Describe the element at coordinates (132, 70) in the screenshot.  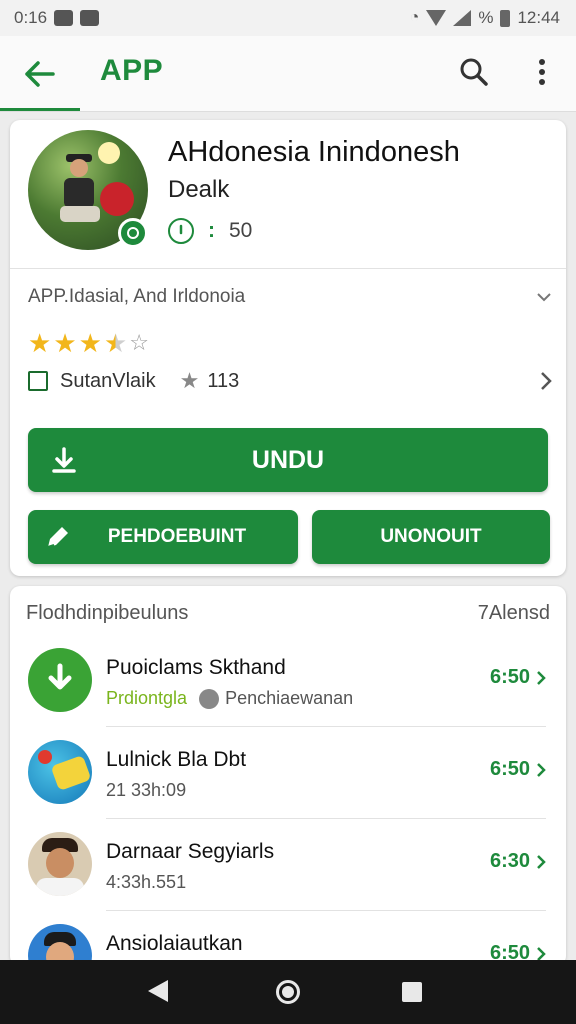
I see `app-bar-title: APP` at that location.